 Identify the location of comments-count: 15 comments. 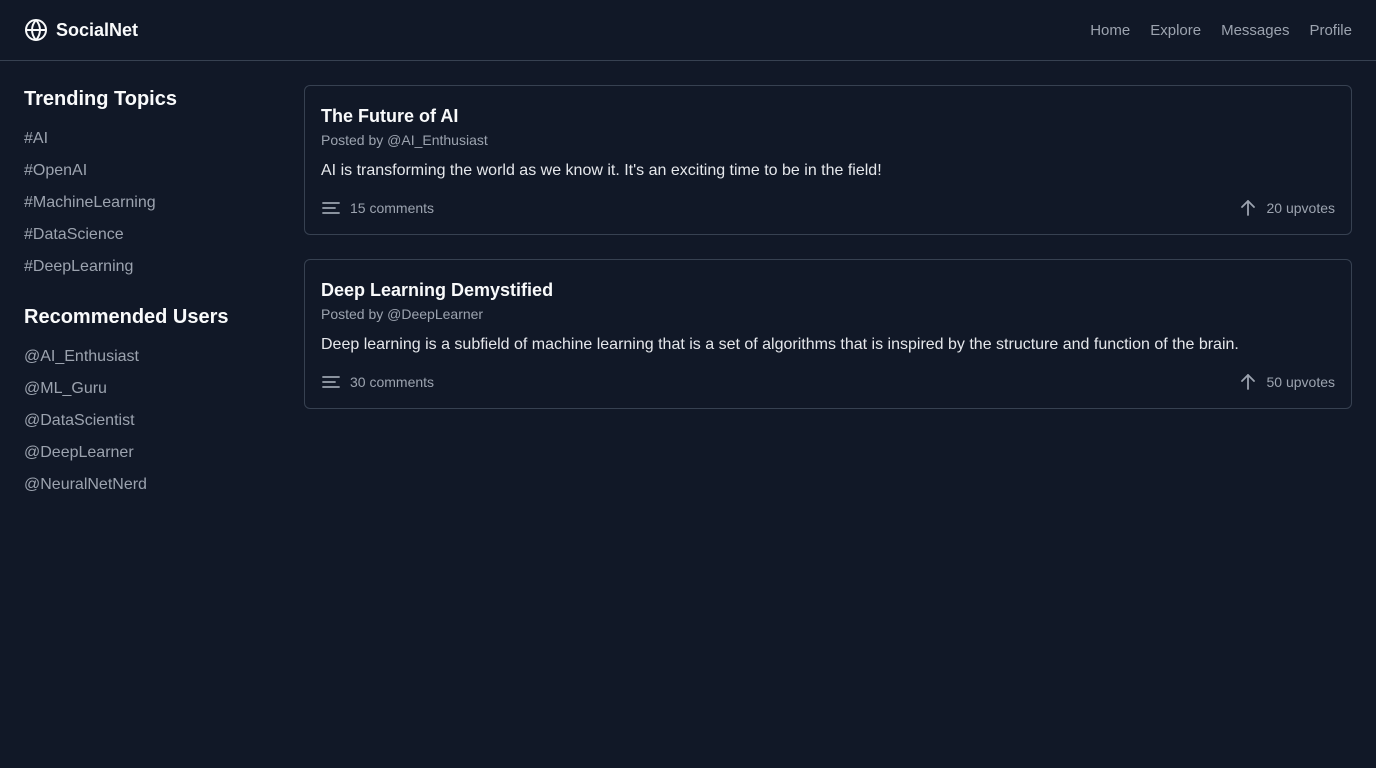
(392, 208).